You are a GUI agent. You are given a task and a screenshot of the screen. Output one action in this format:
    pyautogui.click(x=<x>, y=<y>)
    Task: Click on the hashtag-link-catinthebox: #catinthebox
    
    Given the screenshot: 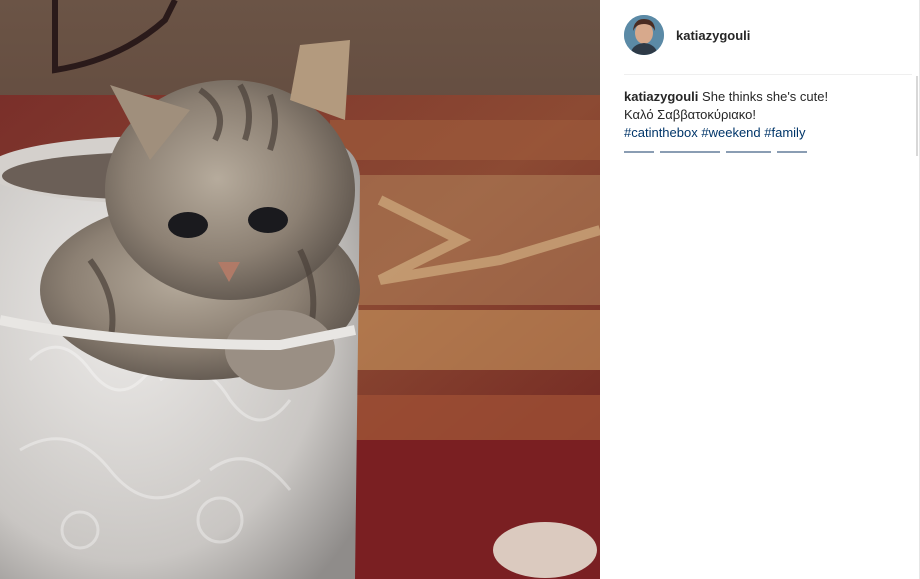 What is the action you would take?
    pyautogui.click(x=661, y=132)
    